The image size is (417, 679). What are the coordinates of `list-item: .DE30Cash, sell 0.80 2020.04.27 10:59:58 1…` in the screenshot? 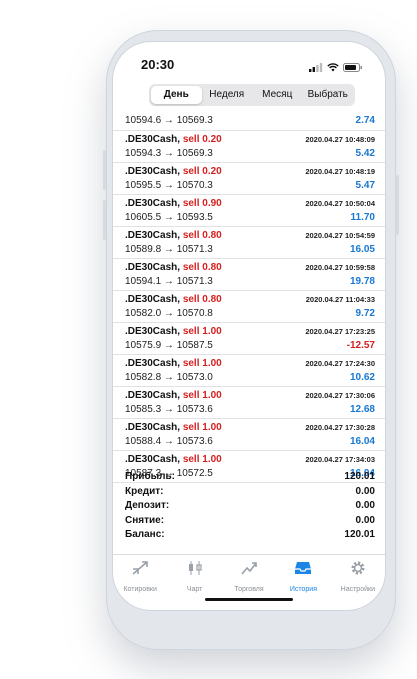 It's located at (249, 275).